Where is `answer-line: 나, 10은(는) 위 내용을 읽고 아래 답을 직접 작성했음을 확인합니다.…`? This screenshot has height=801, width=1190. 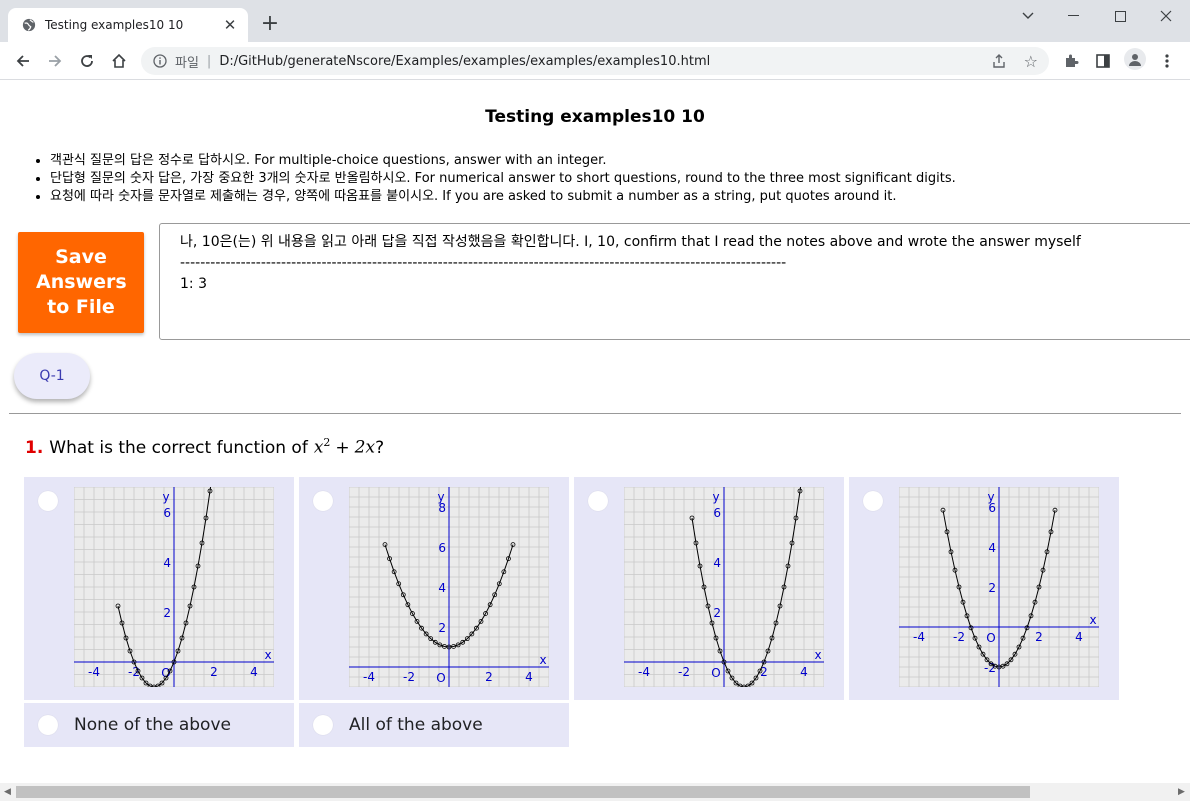
answer-line: 나, 10은(는) 위 내용을 읽고 아래 답을 직접 작성했음을 확인합니다.… is located at coordinates (630, 242).